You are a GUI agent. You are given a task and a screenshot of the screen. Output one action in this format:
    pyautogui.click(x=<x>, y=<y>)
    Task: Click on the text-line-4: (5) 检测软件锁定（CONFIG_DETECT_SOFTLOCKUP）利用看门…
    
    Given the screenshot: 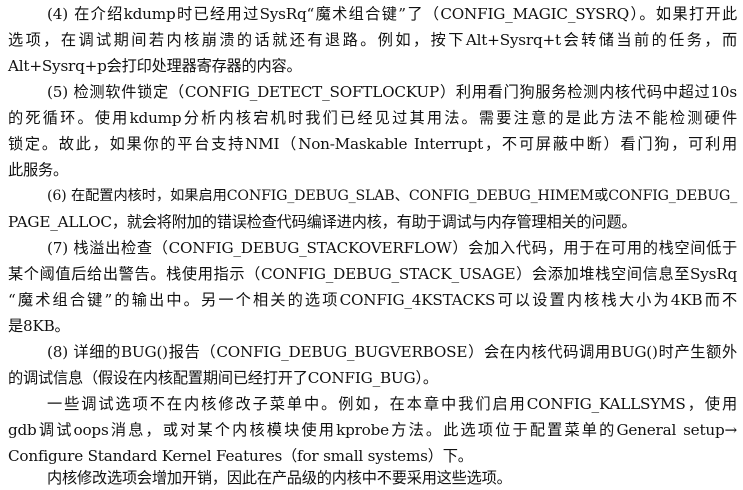 What is the action you would take?
    pyautogui.click(x=392, y=92)
    